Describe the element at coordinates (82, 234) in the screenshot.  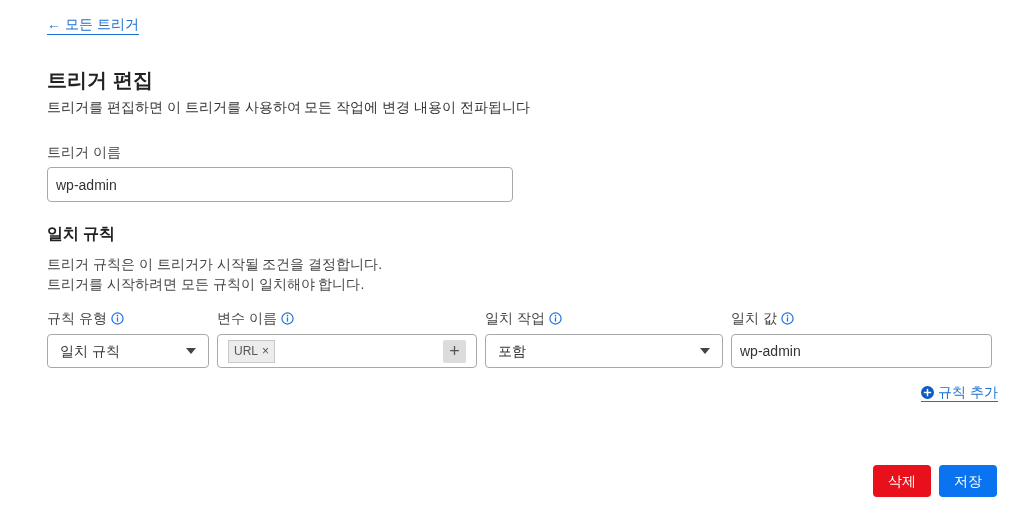
I see `section-title: 일치 규칙` at that location.